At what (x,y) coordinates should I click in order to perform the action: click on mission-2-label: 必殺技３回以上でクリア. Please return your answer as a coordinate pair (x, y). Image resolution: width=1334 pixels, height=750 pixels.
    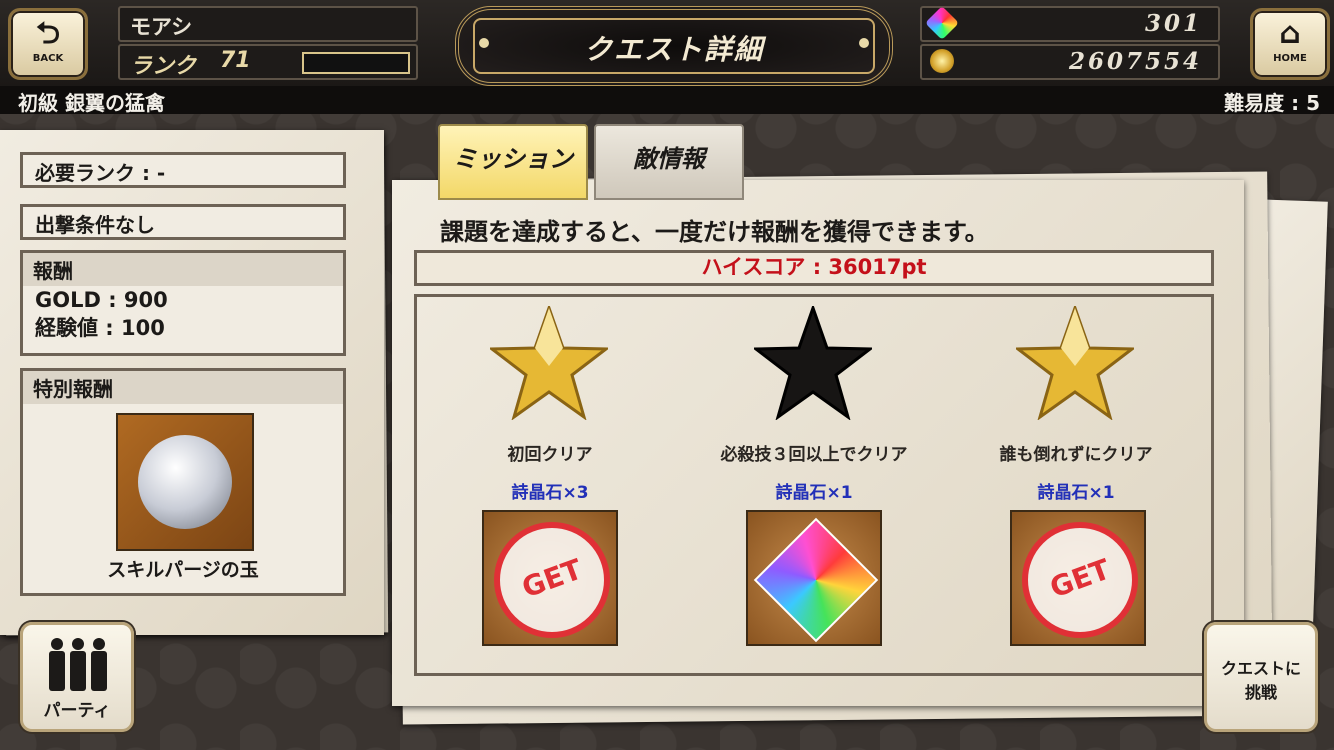
    Looking at the image, I should click on (814, 455).